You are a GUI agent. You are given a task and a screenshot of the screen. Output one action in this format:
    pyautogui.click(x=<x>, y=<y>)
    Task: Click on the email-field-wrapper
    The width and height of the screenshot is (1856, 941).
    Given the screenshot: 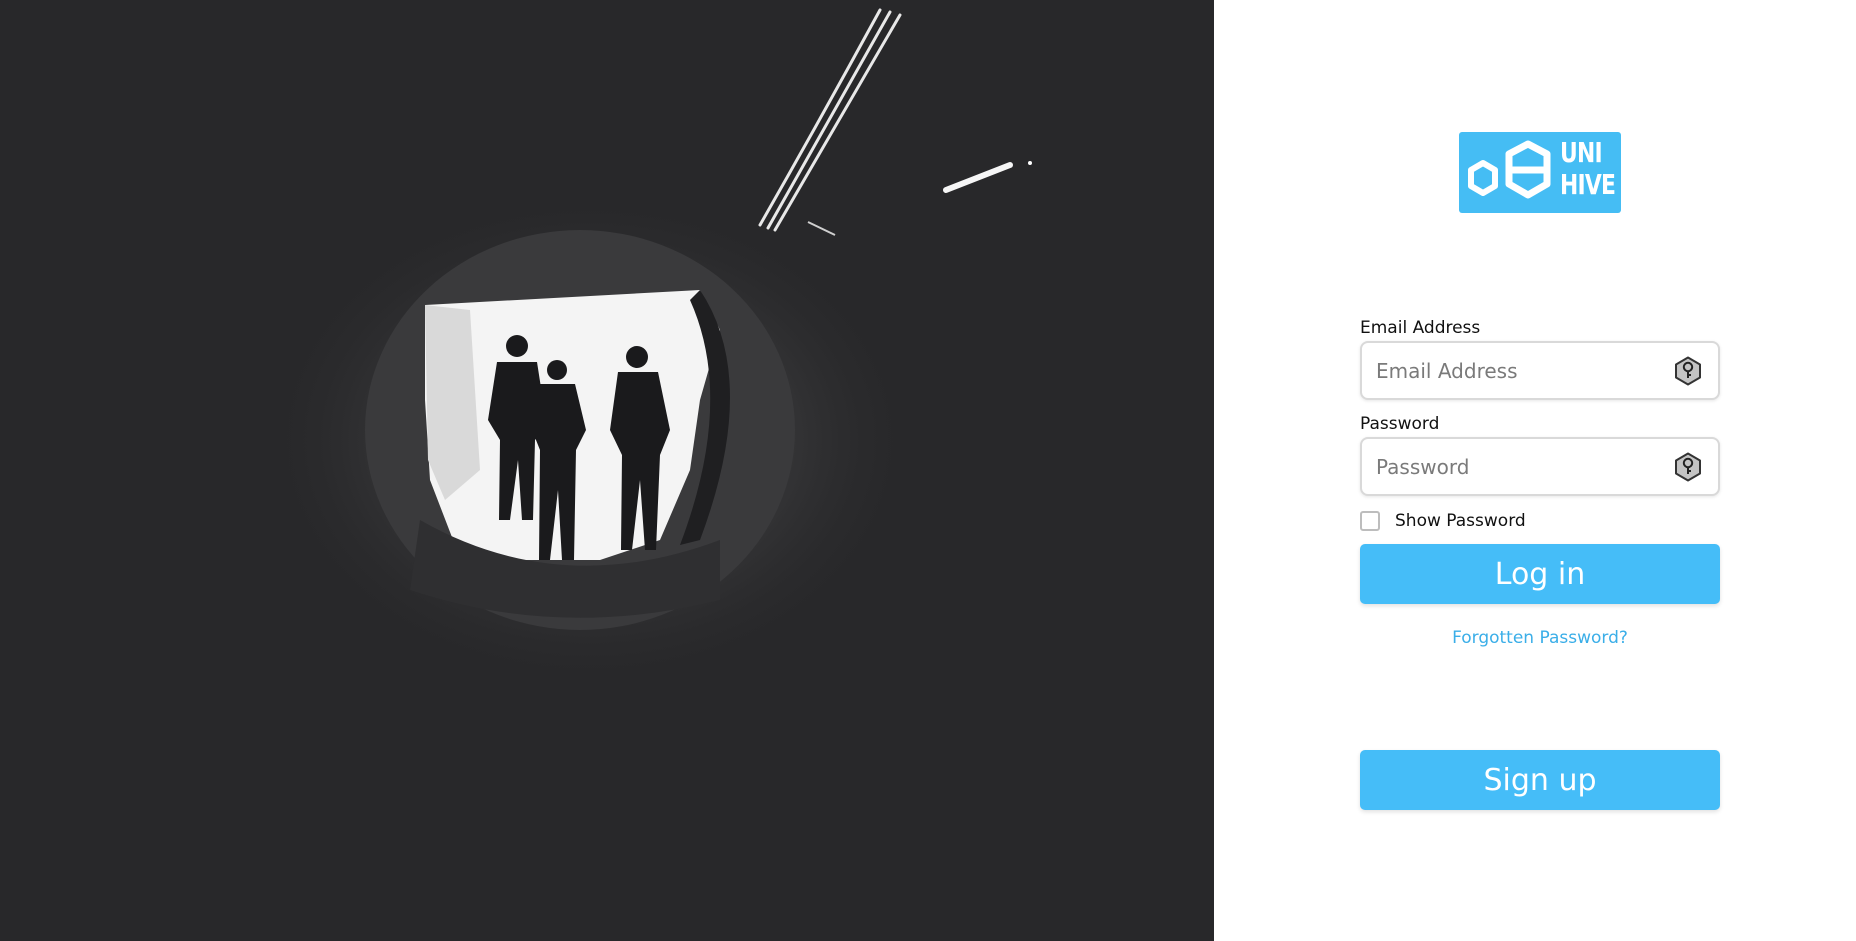 What is the action you would take?
    pyautogui.click(x=1540, y=370)
    